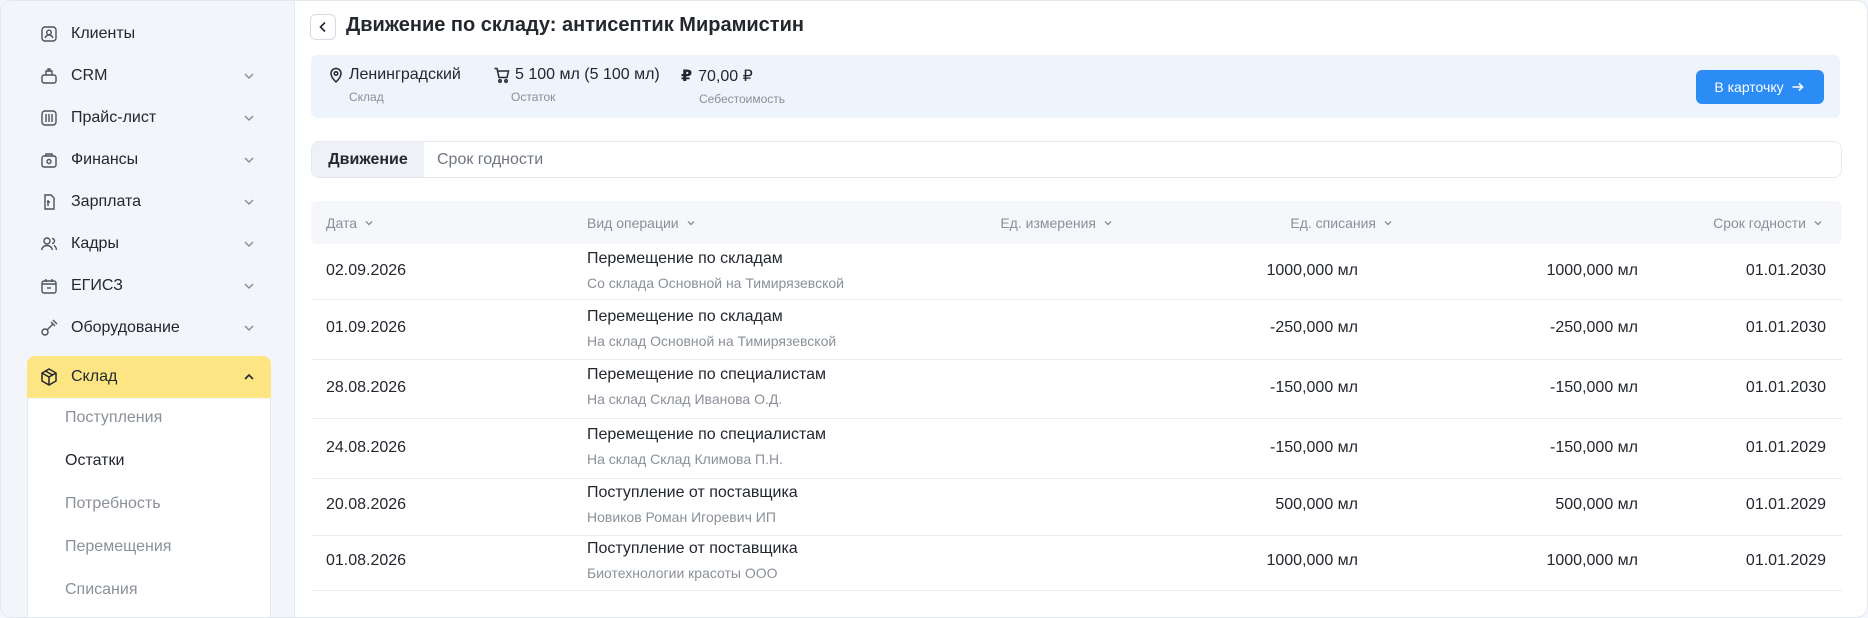 The image size is (1868, 618). What do you see at coordinates (149, 286) in the screenshot?
I see `sidebar-item-egisz: ЕГИСЗ` at bounding box center [149, 286].